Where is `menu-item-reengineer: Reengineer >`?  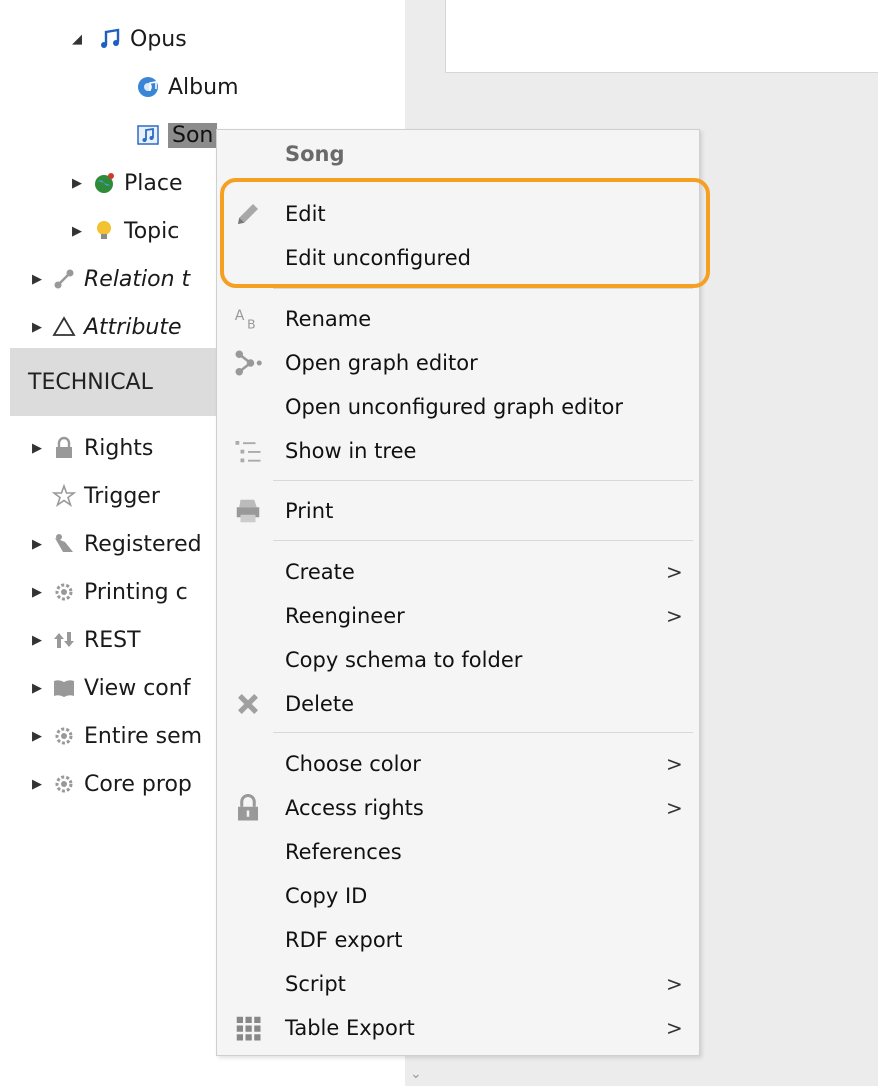 menu-item-reengineer: Reengineer > is located at coordinates (458, 616).